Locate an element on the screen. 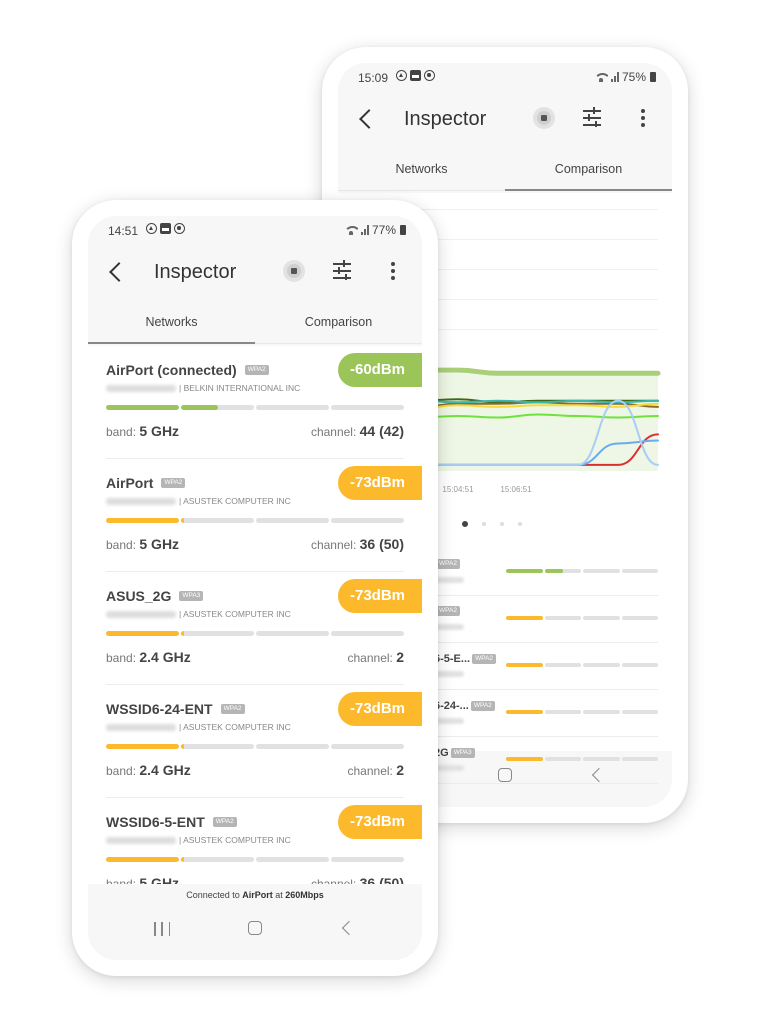 The width and height of the screenshot is (758, 1024). x-tick-label: 15:06:51 is located at coordinates (516, 489).